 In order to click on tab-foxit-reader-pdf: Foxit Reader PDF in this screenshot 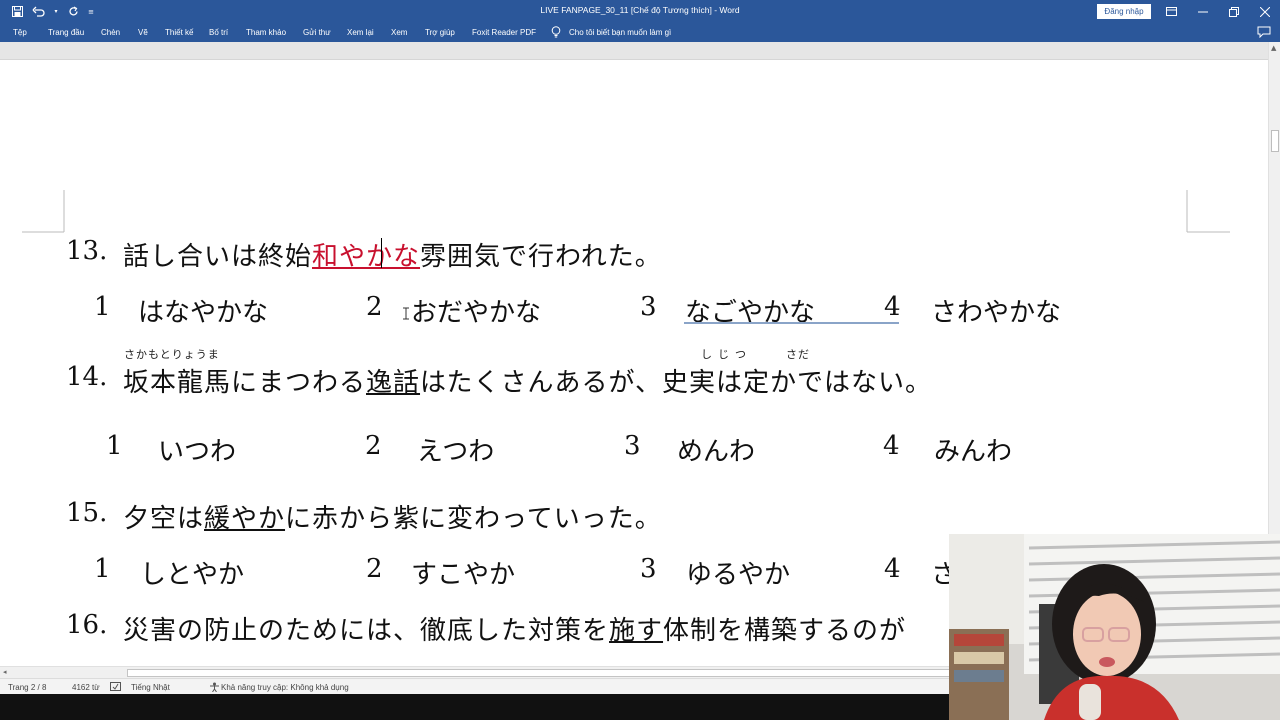, I will do `click(504, 32)`.